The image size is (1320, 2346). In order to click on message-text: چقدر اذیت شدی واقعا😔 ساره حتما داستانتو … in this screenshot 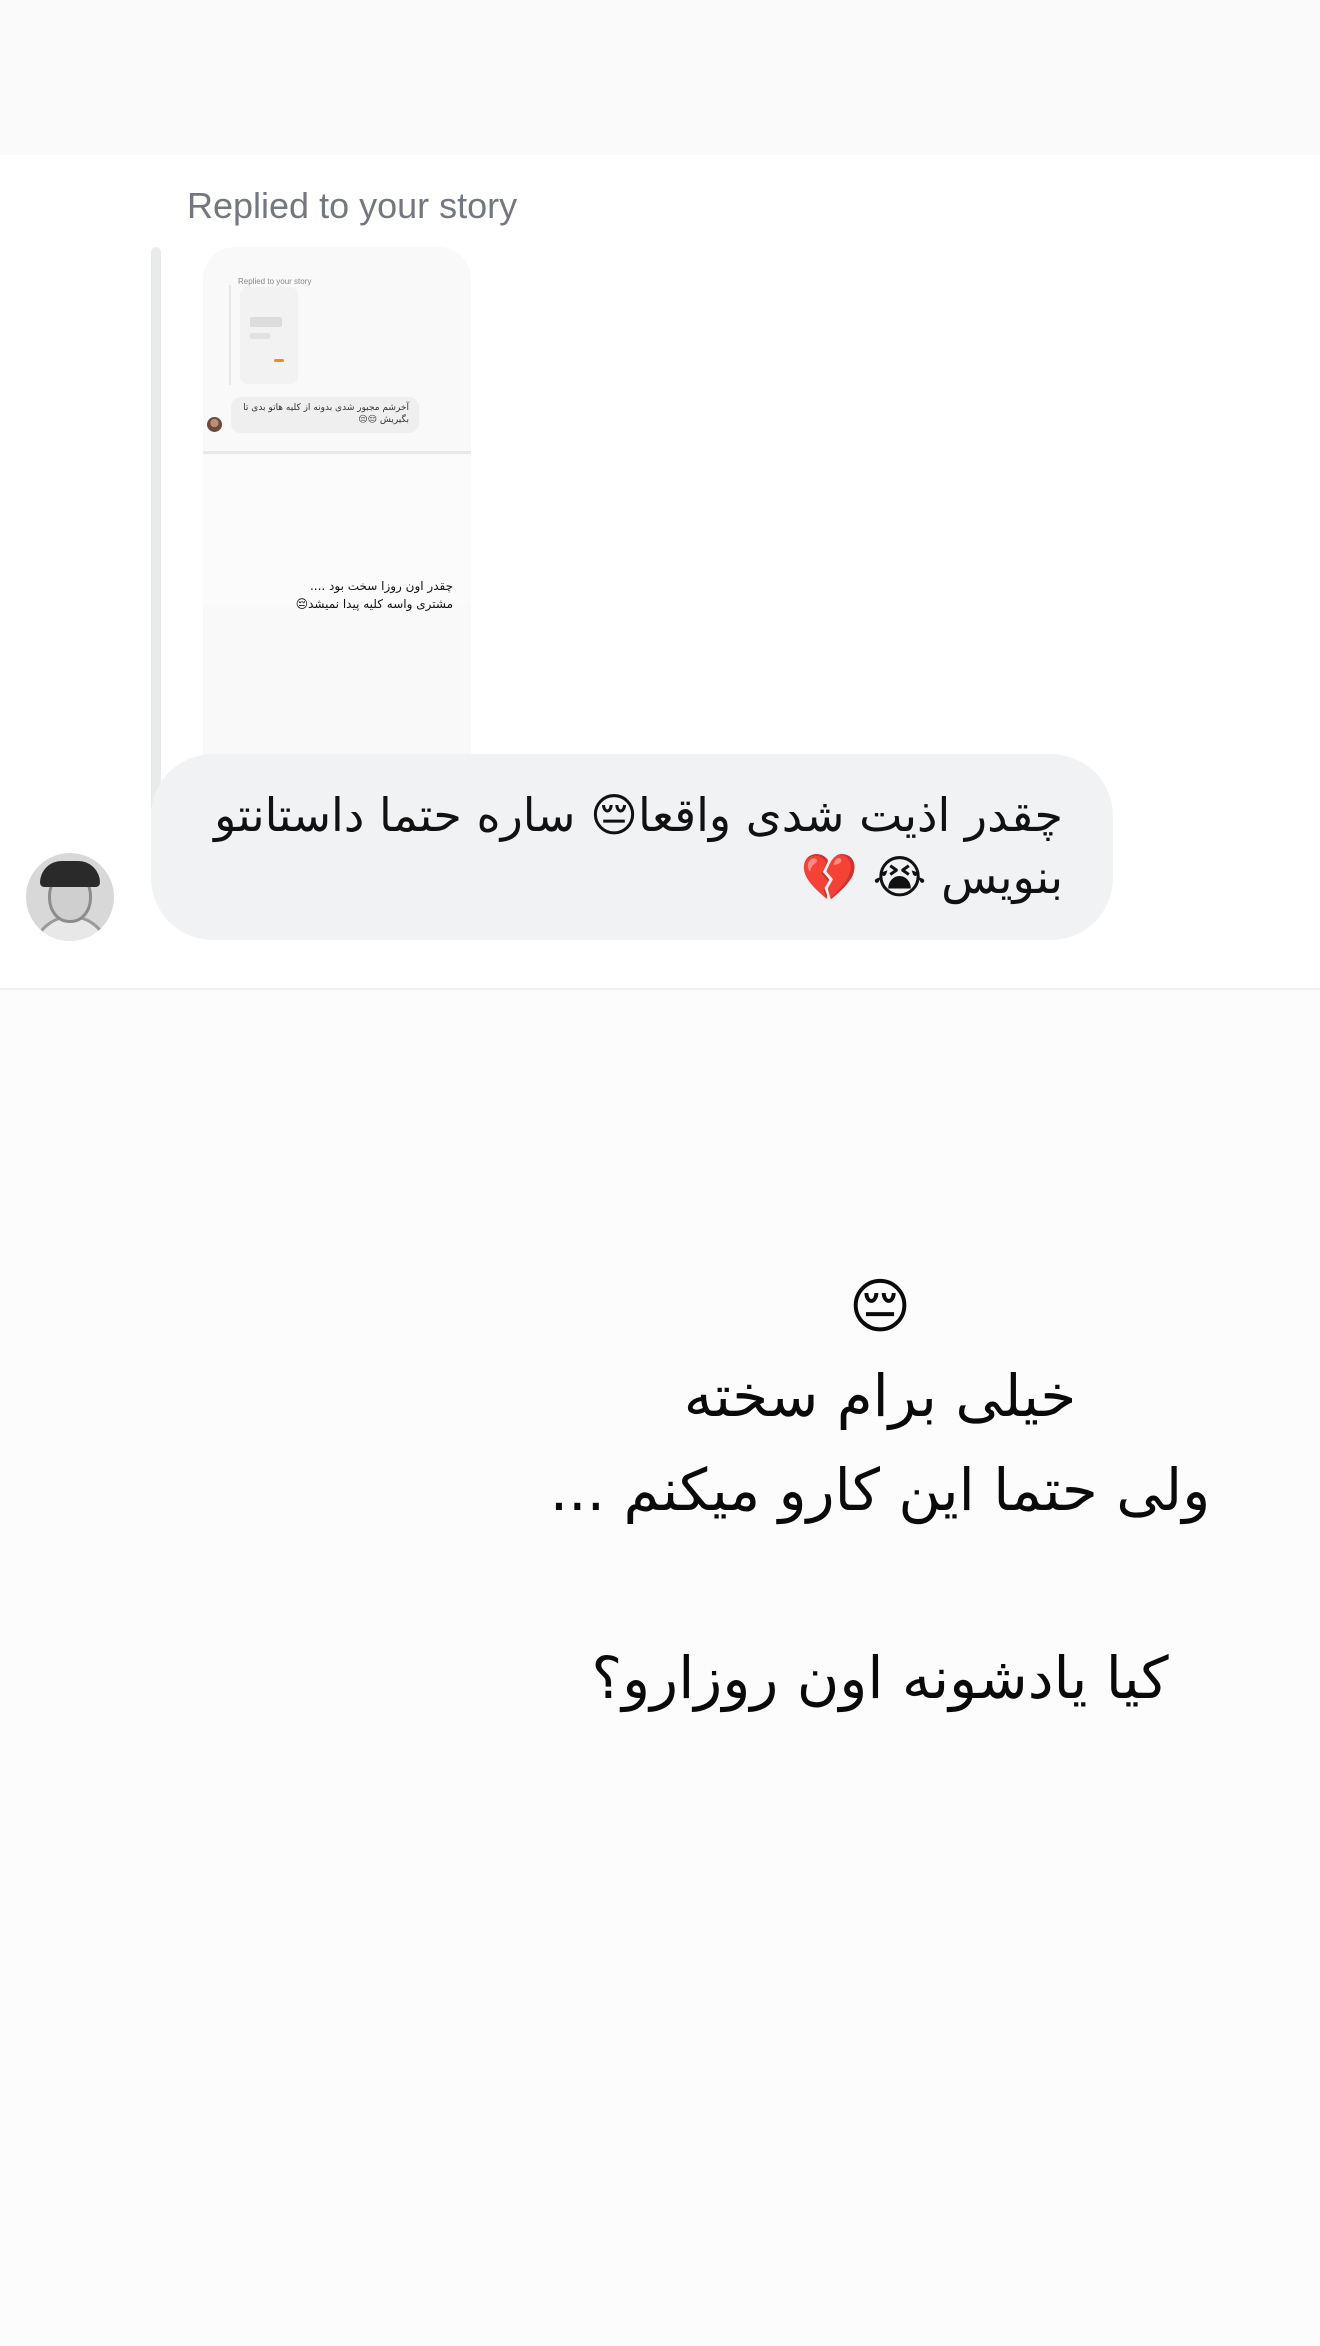, I will do `click(638, 846)`.